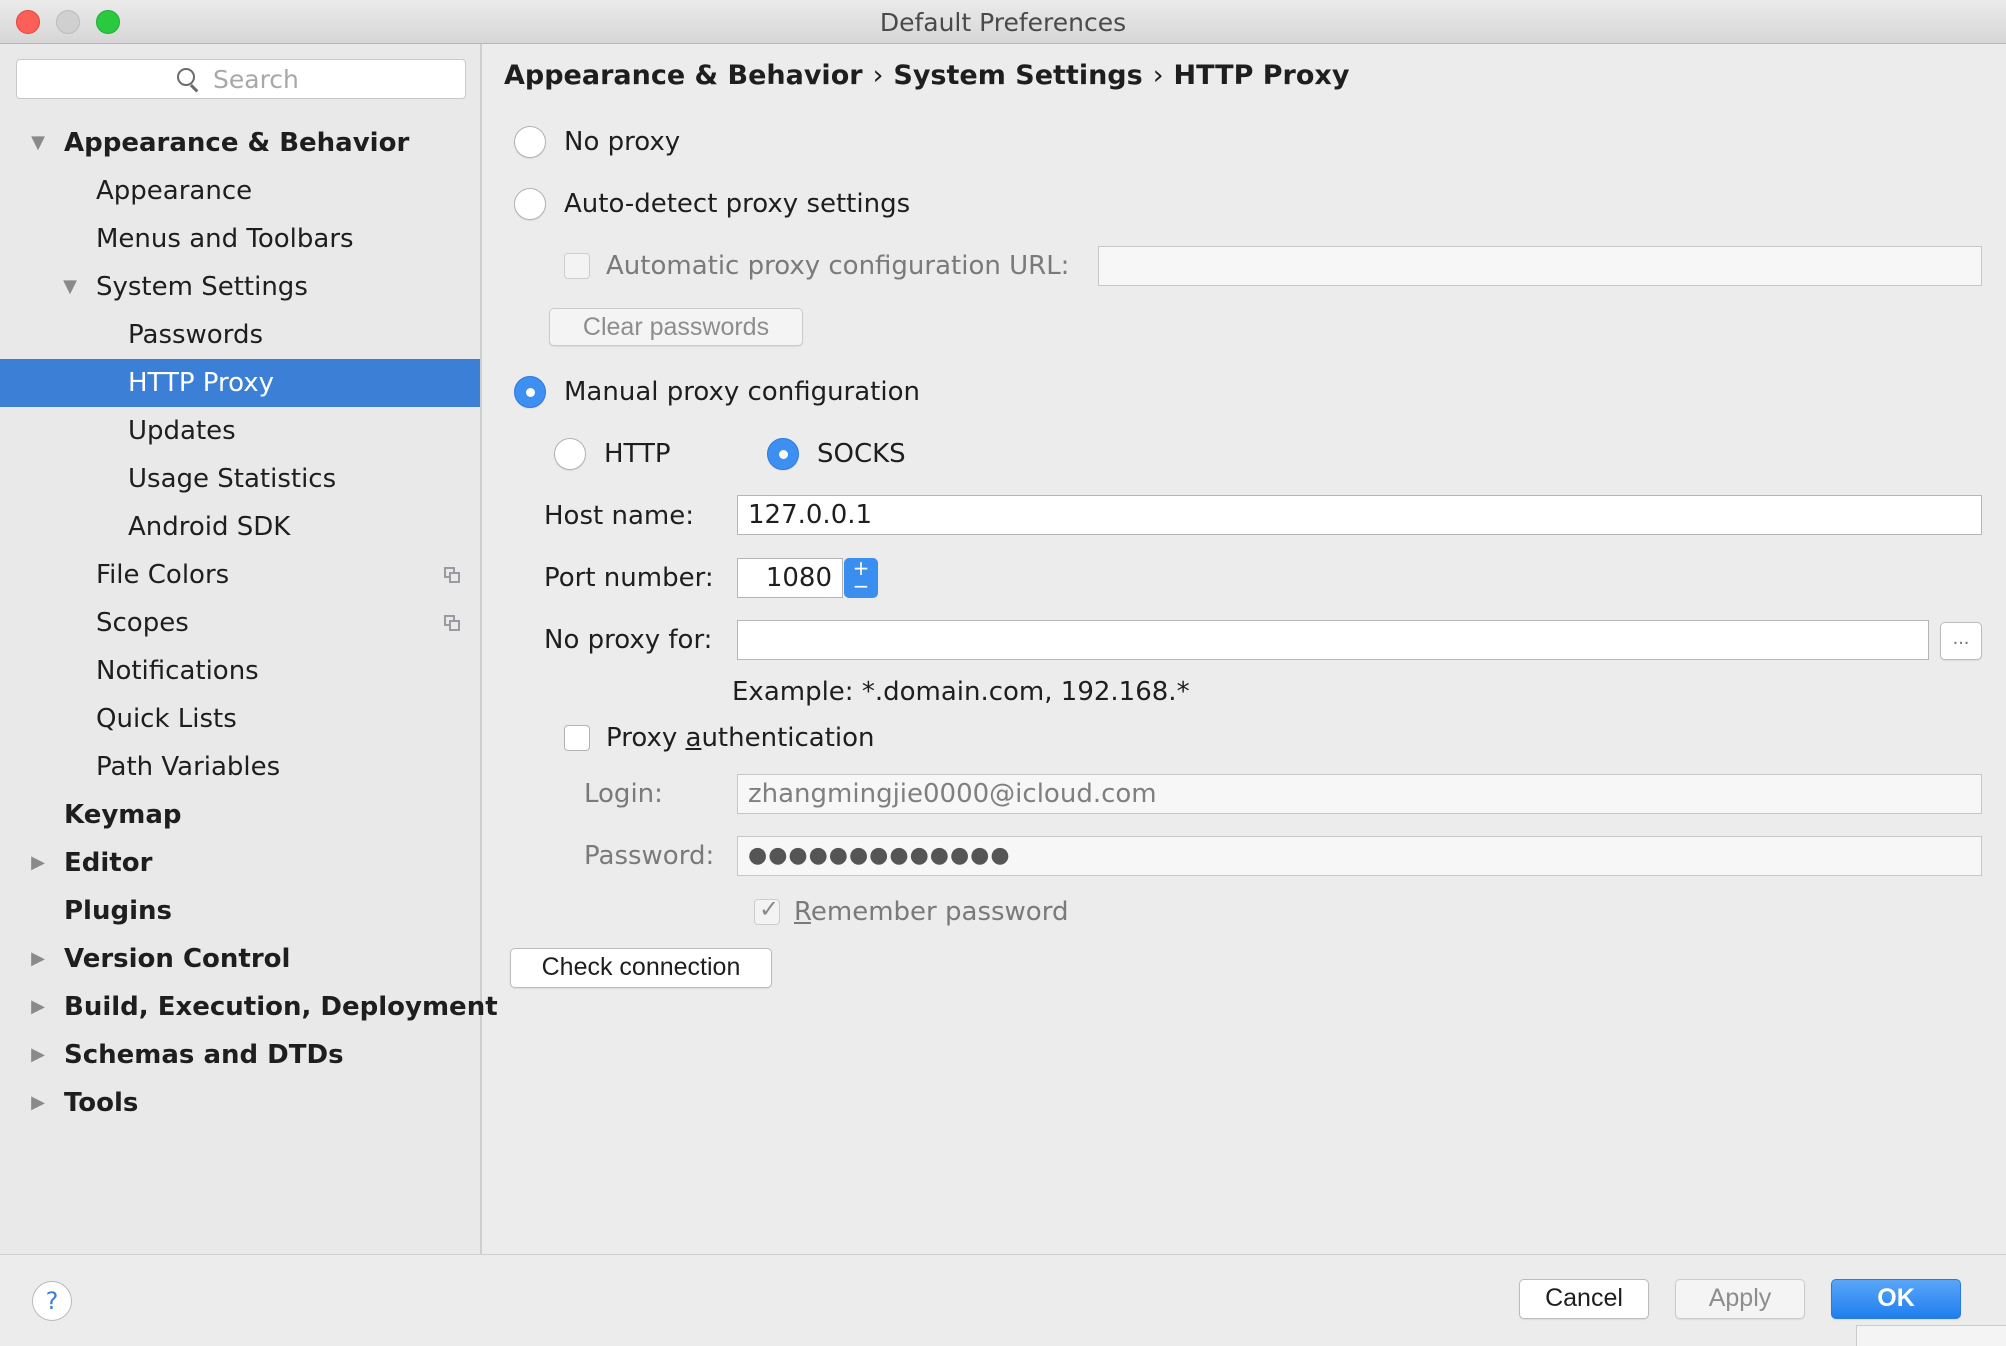  Describe the element at coordinates (333, 79) in the screenshot. I see `search-input` at that location.